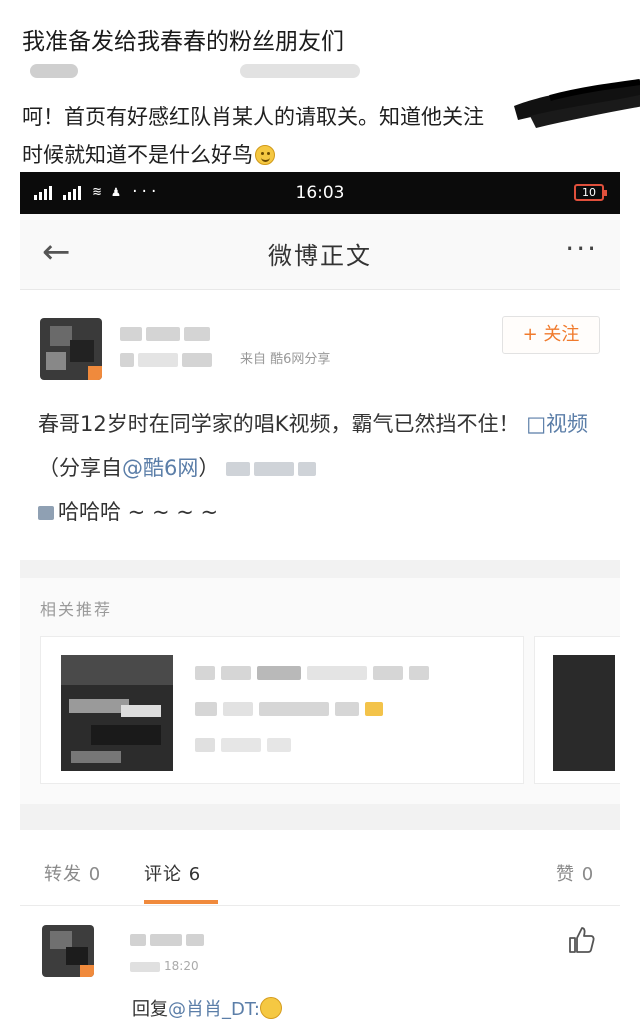 The image size is (640, 1026). Describe the element at coordinates (322, 155) in the screenshot. I see `caption-line-2: 时候就知道不是什么好鸟` at that location.